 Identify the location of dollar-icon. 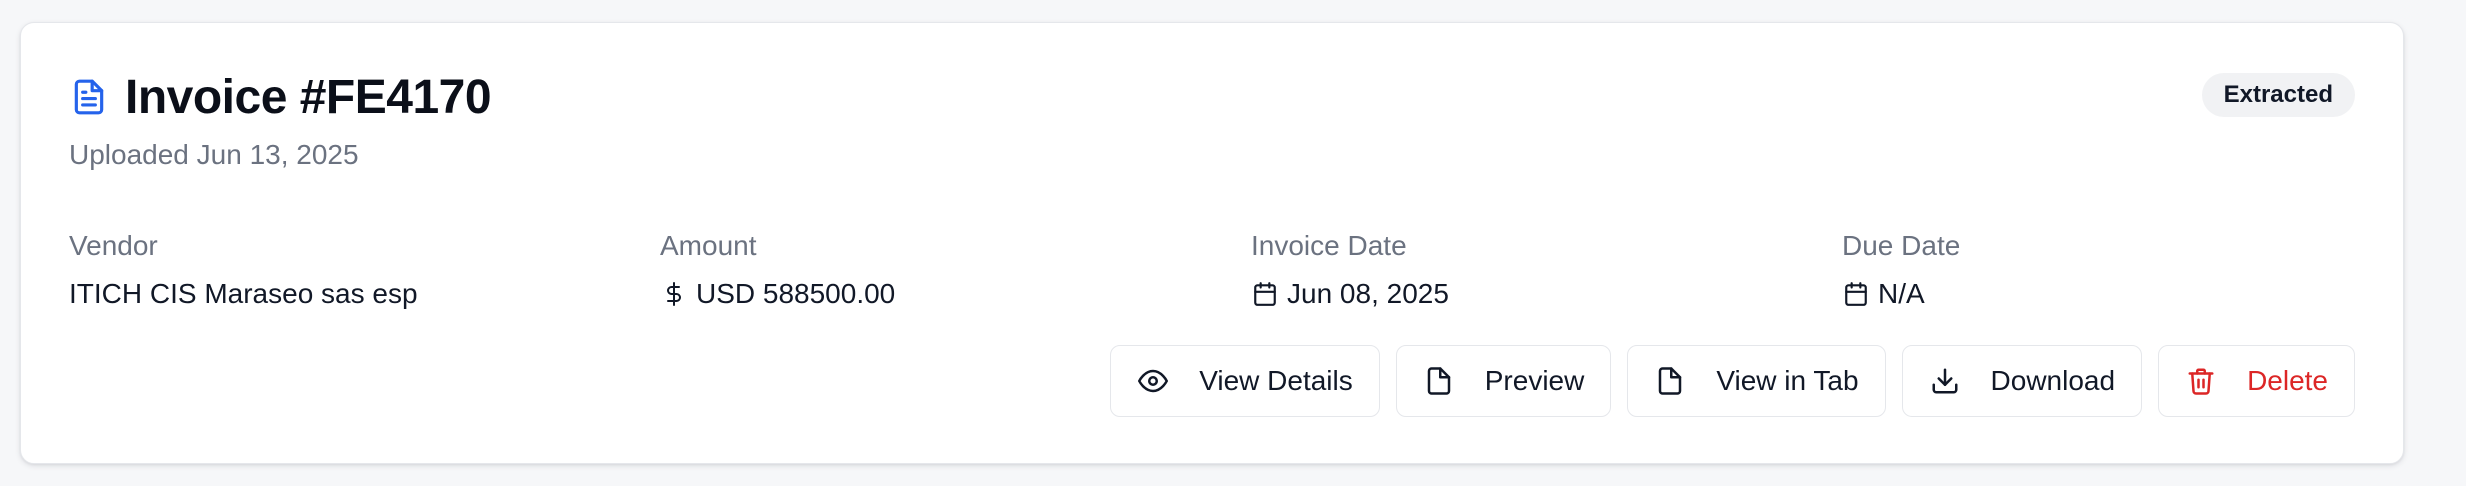
(674, 294).